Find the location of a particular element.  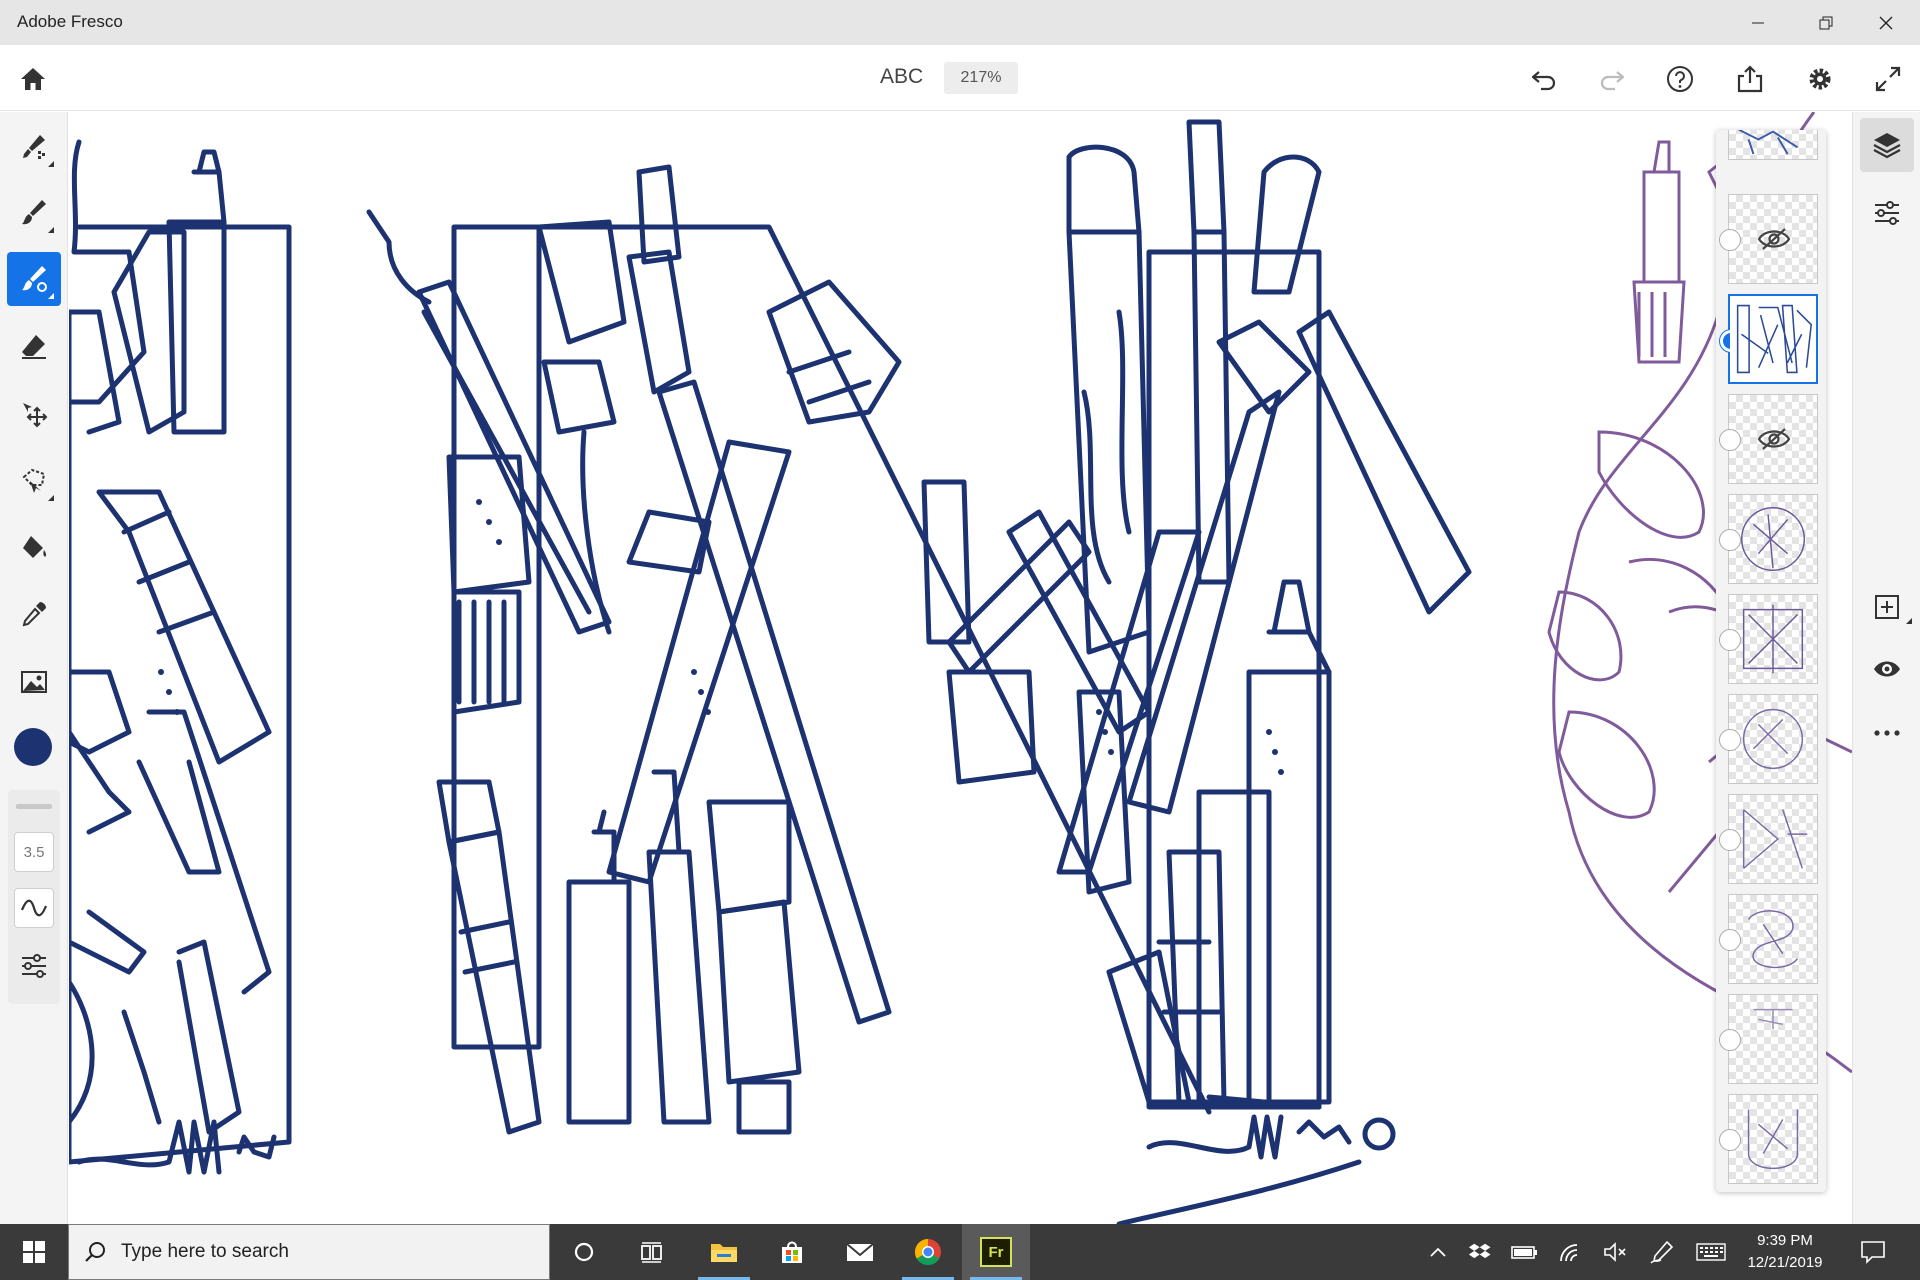

notification-icon is located at coordinates (1873, 1252).